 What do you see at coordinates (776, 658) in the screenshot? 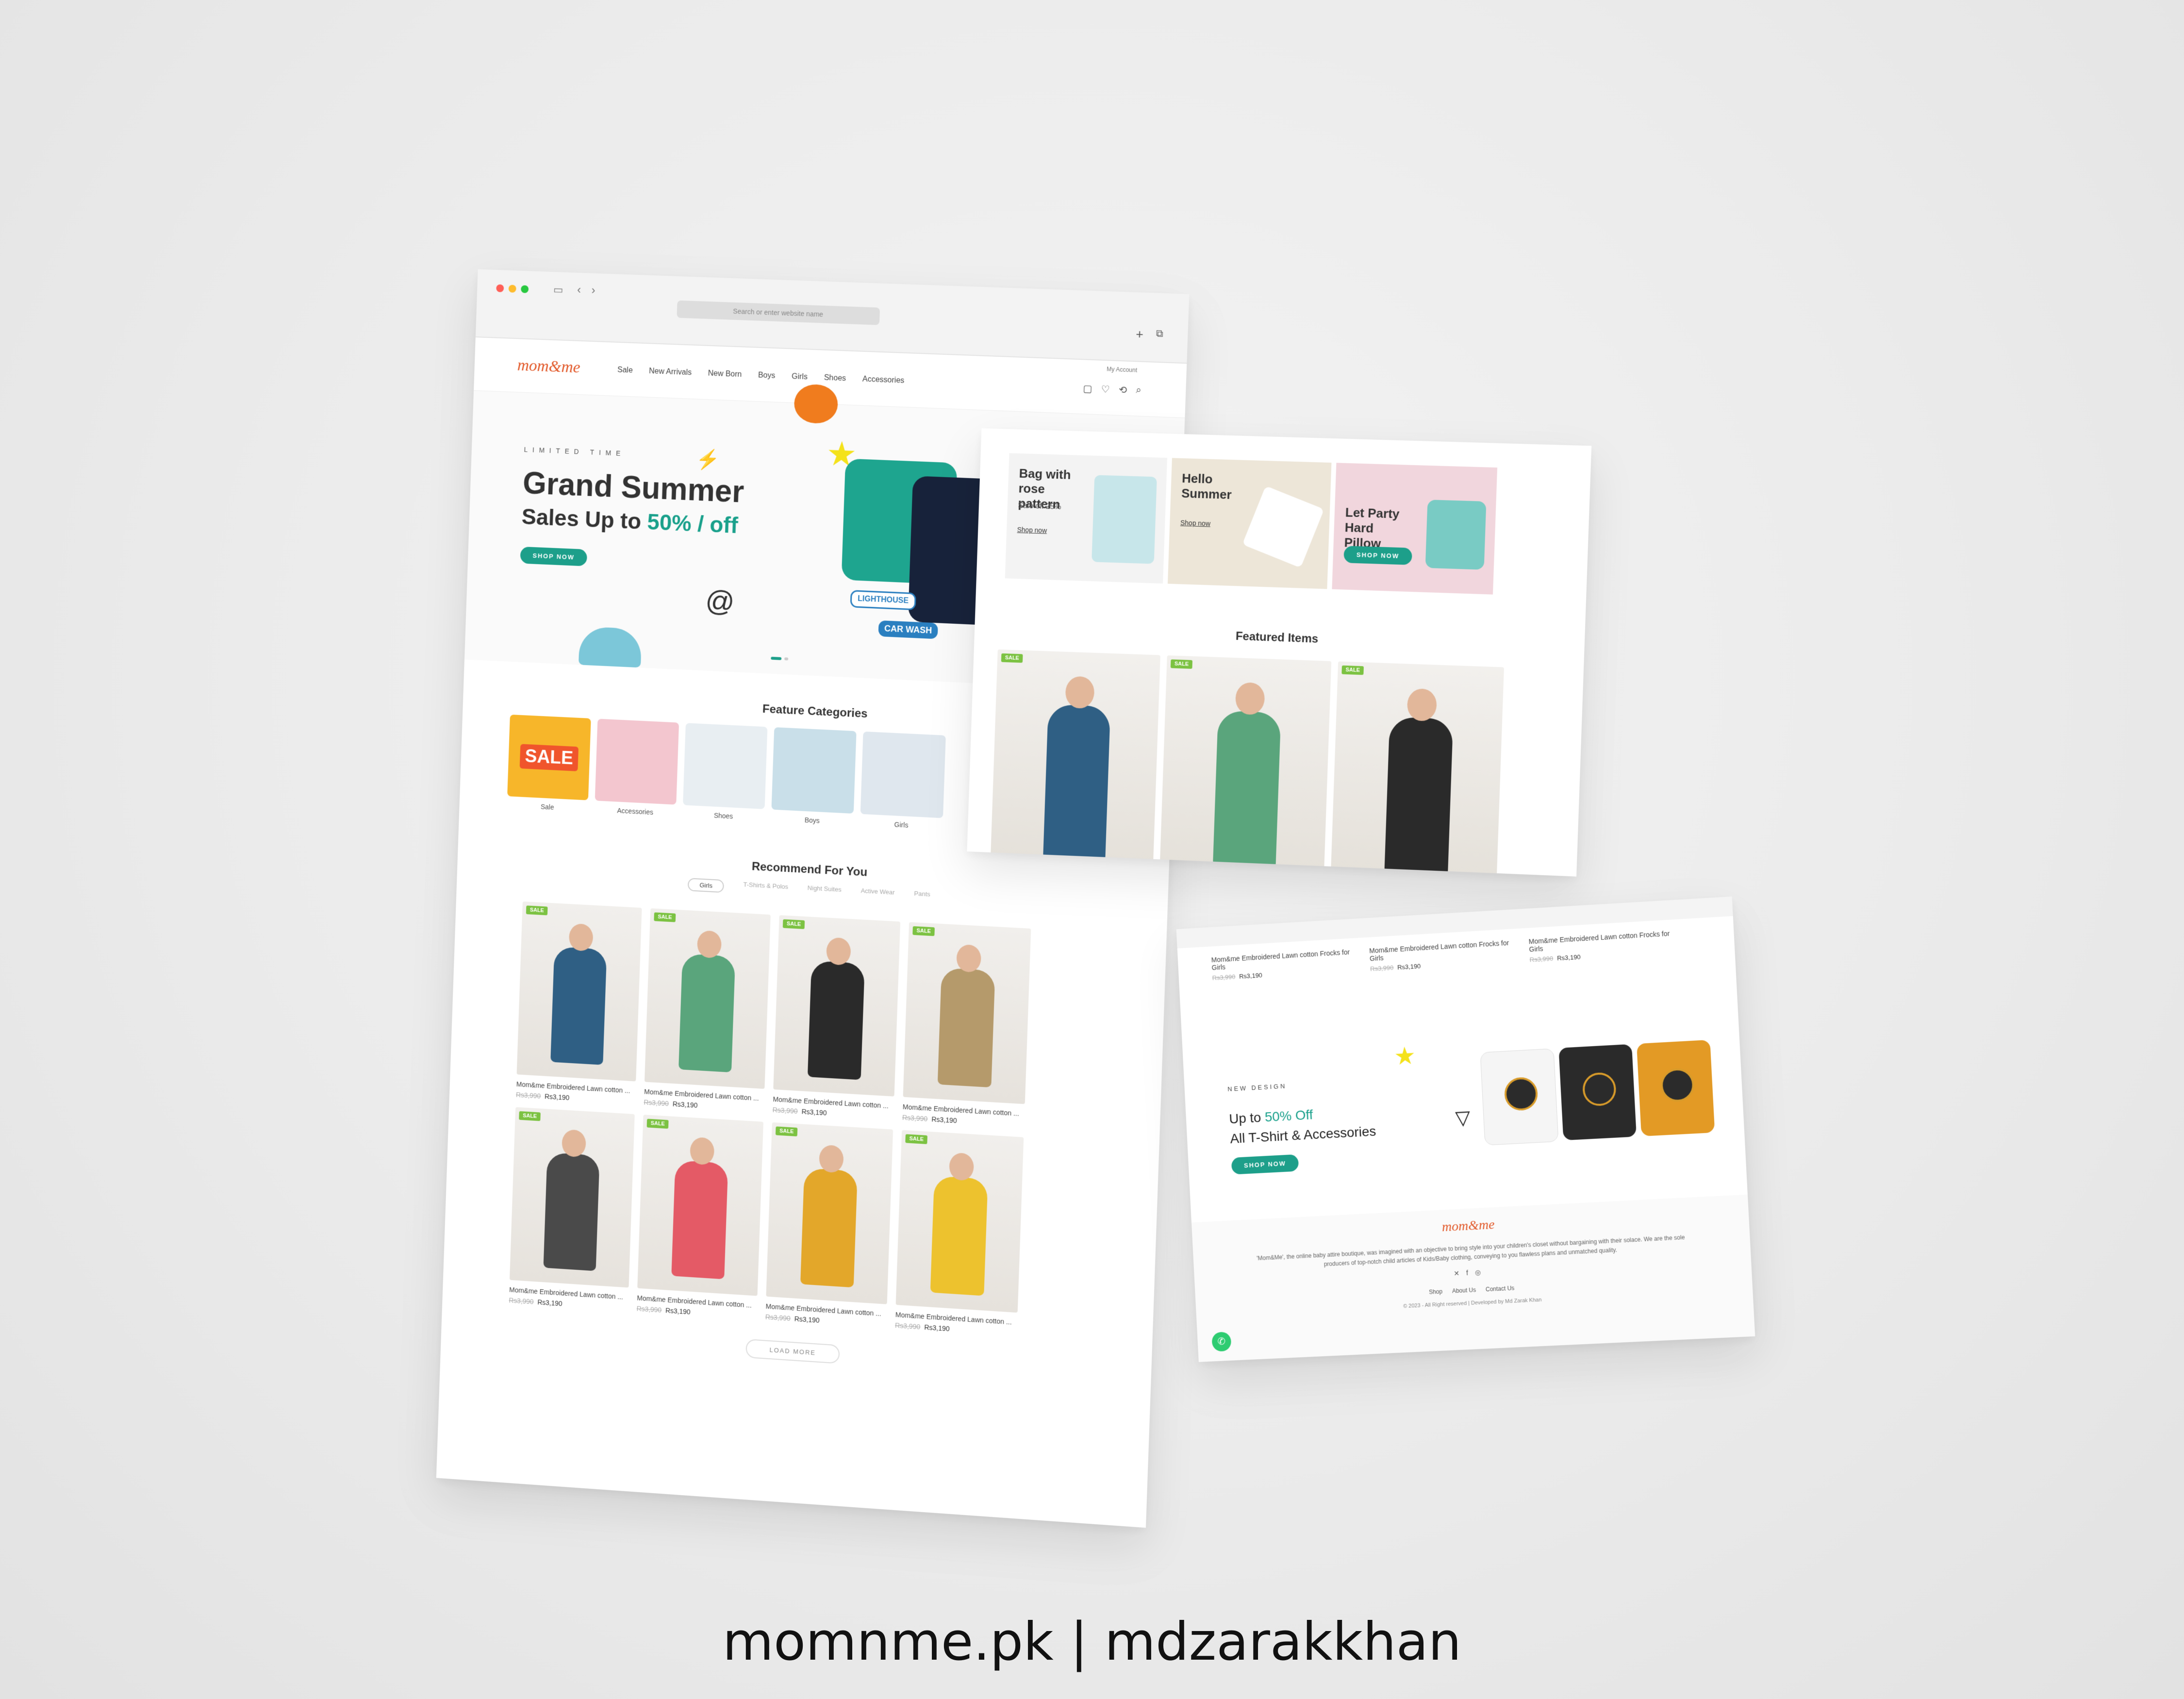
I see `carousel-dot-active` at bounding box center [776, 658].